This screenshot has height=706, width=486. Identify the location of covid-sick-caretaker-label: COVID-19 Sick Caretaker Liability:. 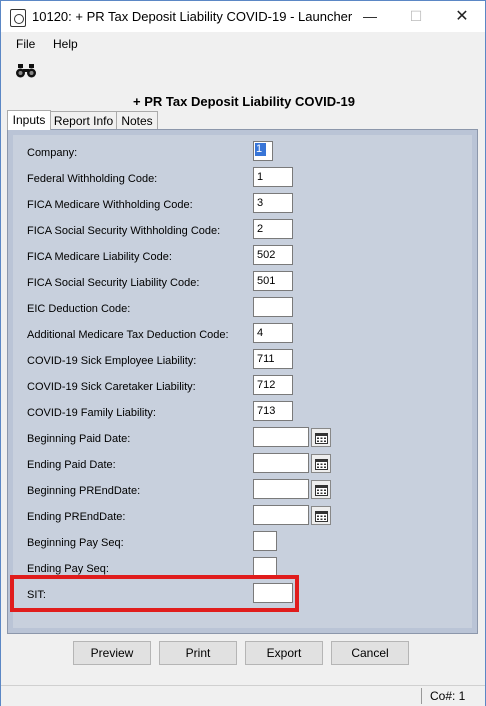
(111, 387).